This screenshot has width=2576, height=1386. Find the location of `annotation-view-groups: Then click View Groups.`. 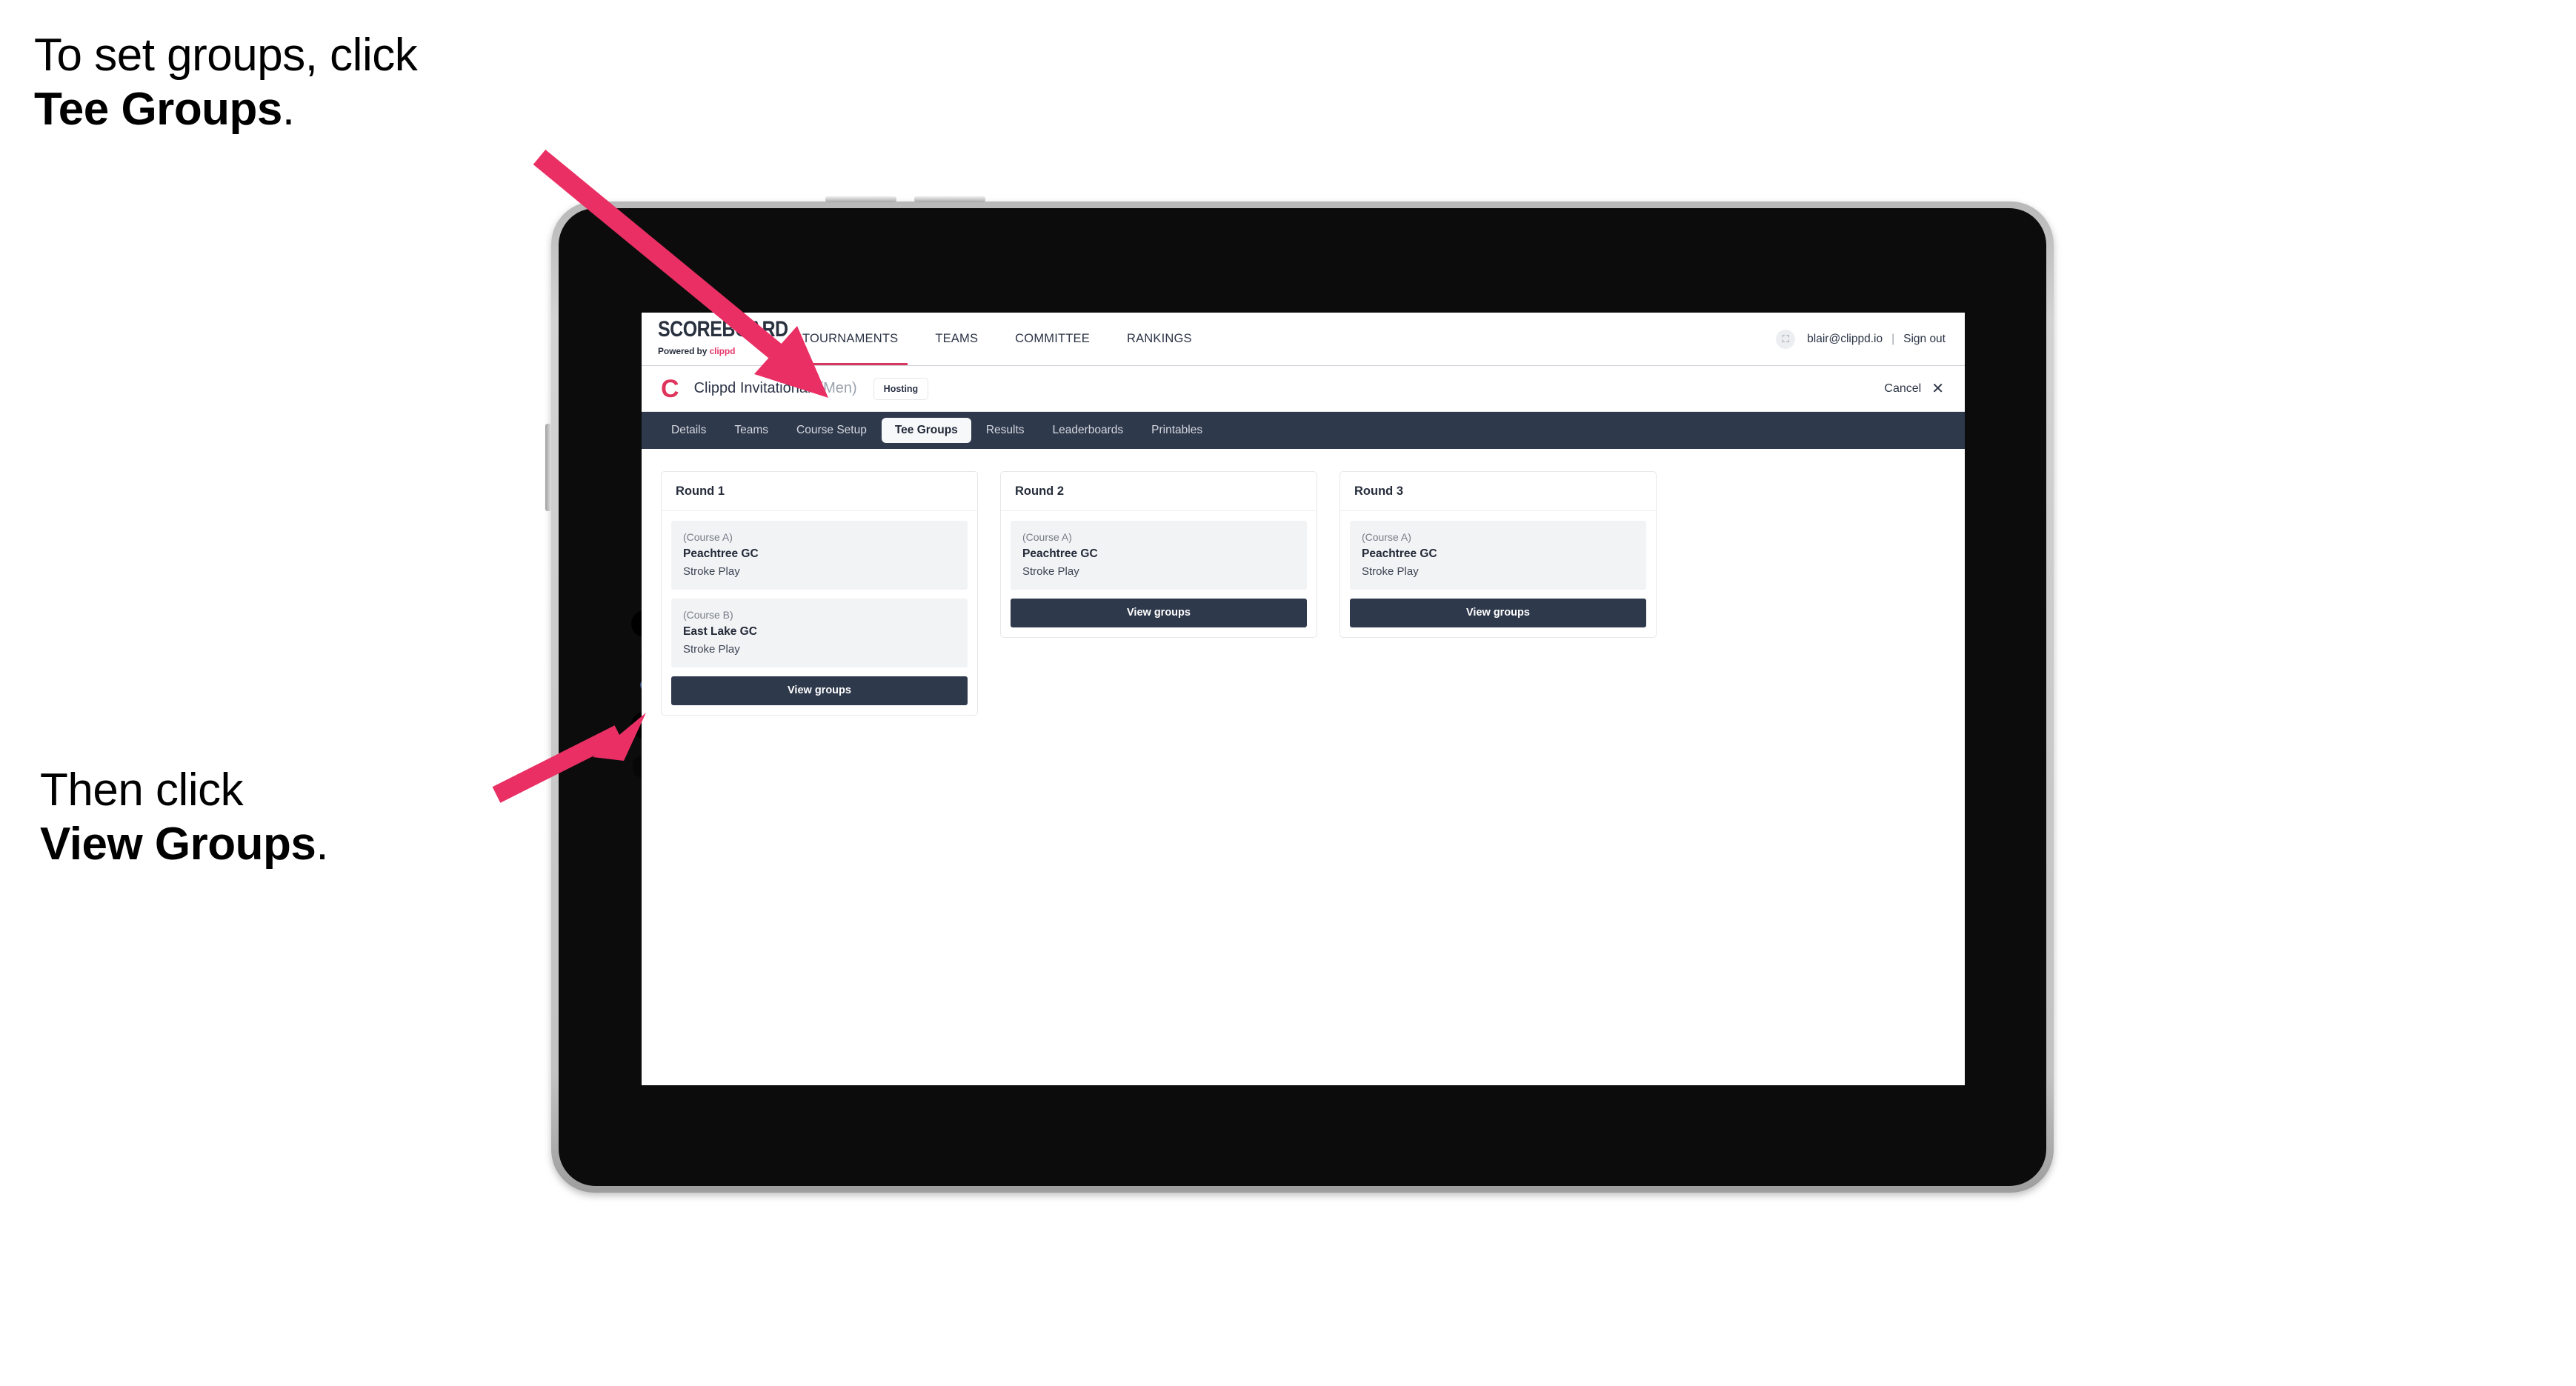

annotation-view-groups: Then click View Groups. is located at coordinates (184, 817).